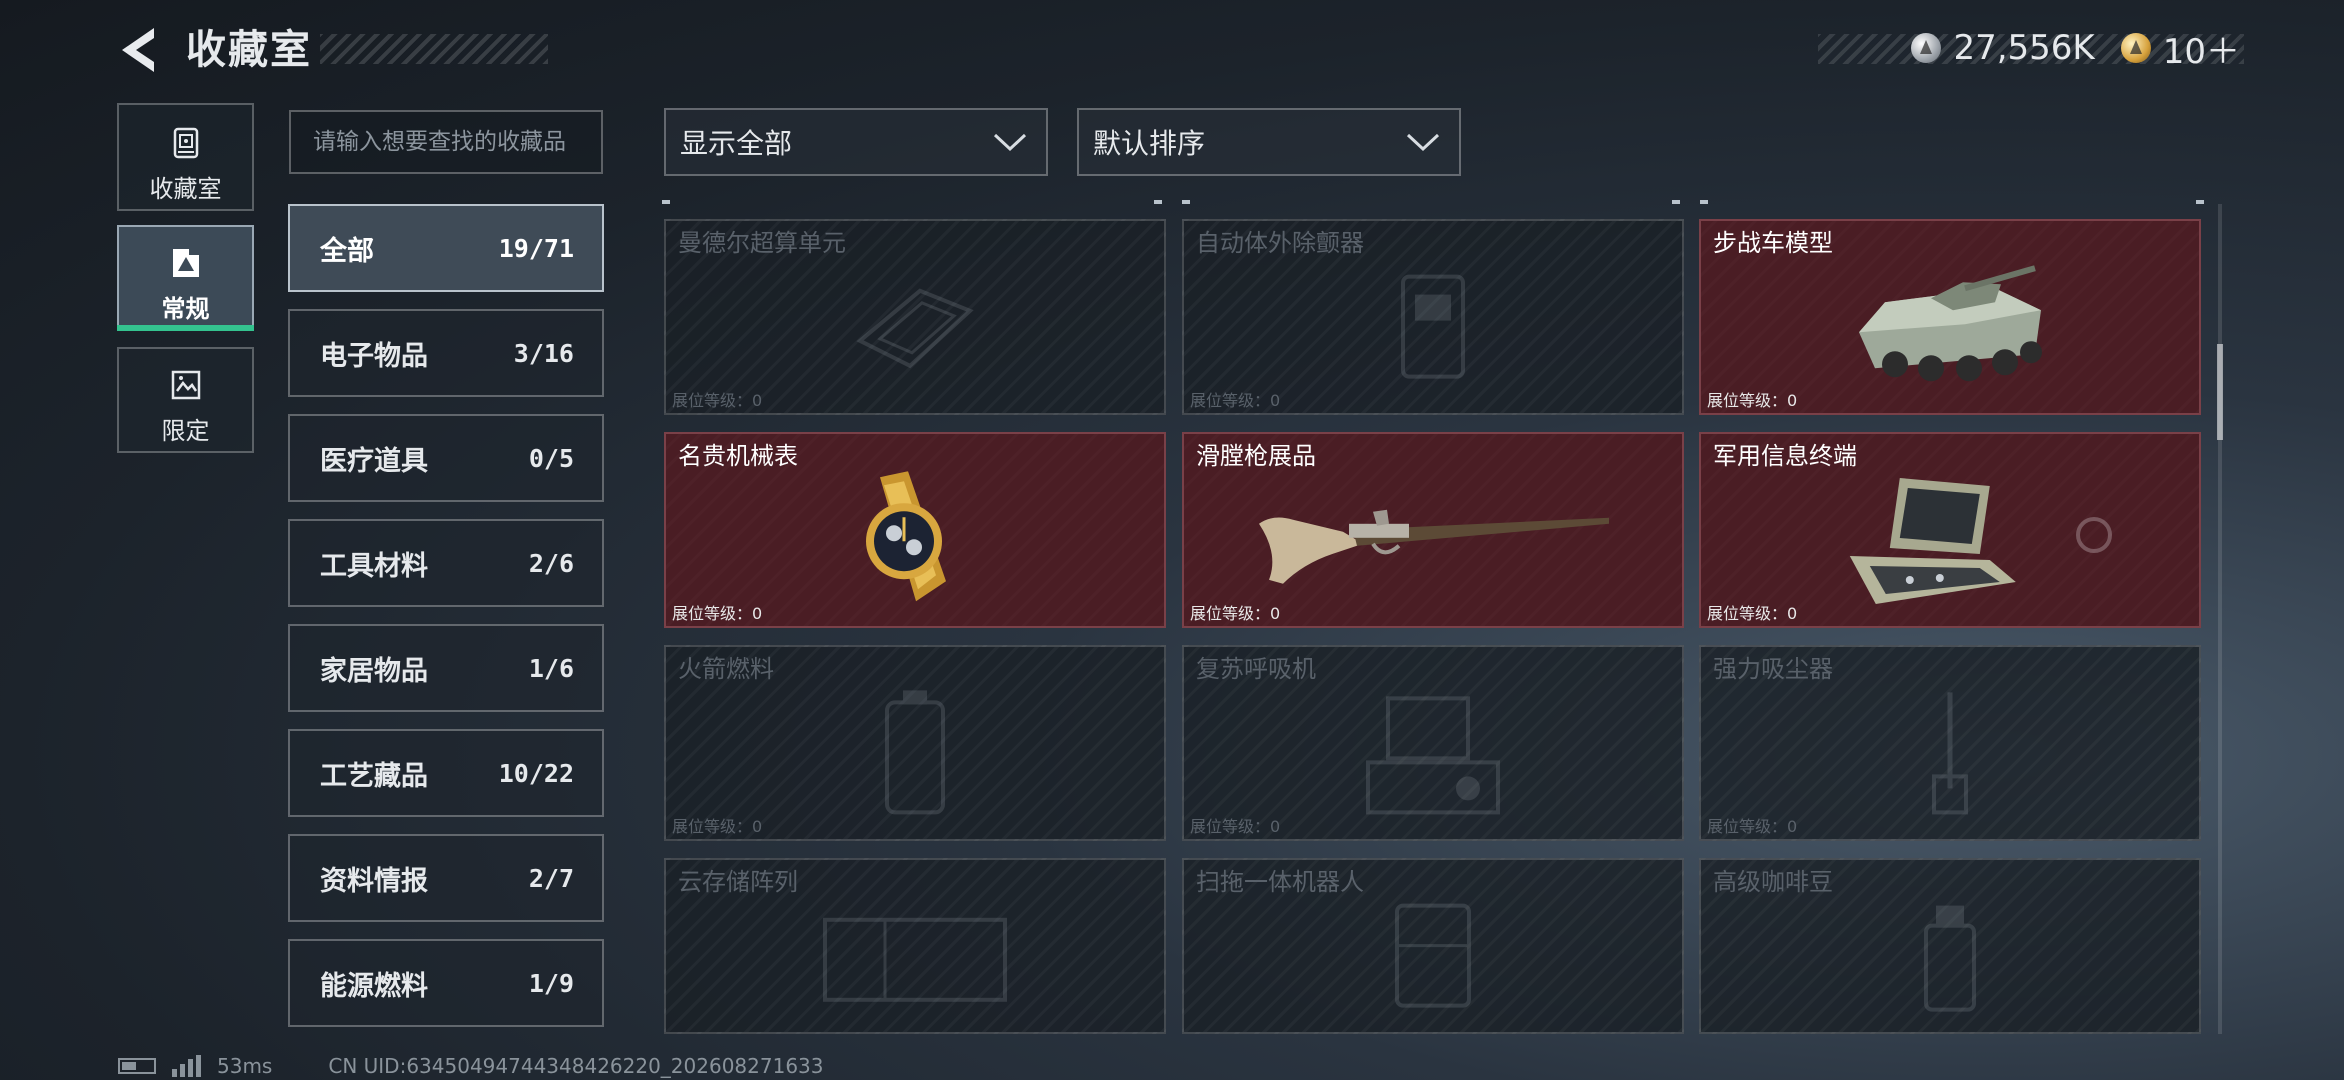 The height and width of the screenshot is (1080, 2344). I want to click on category-intel: 资料情报 2/7, so click(446, 878).